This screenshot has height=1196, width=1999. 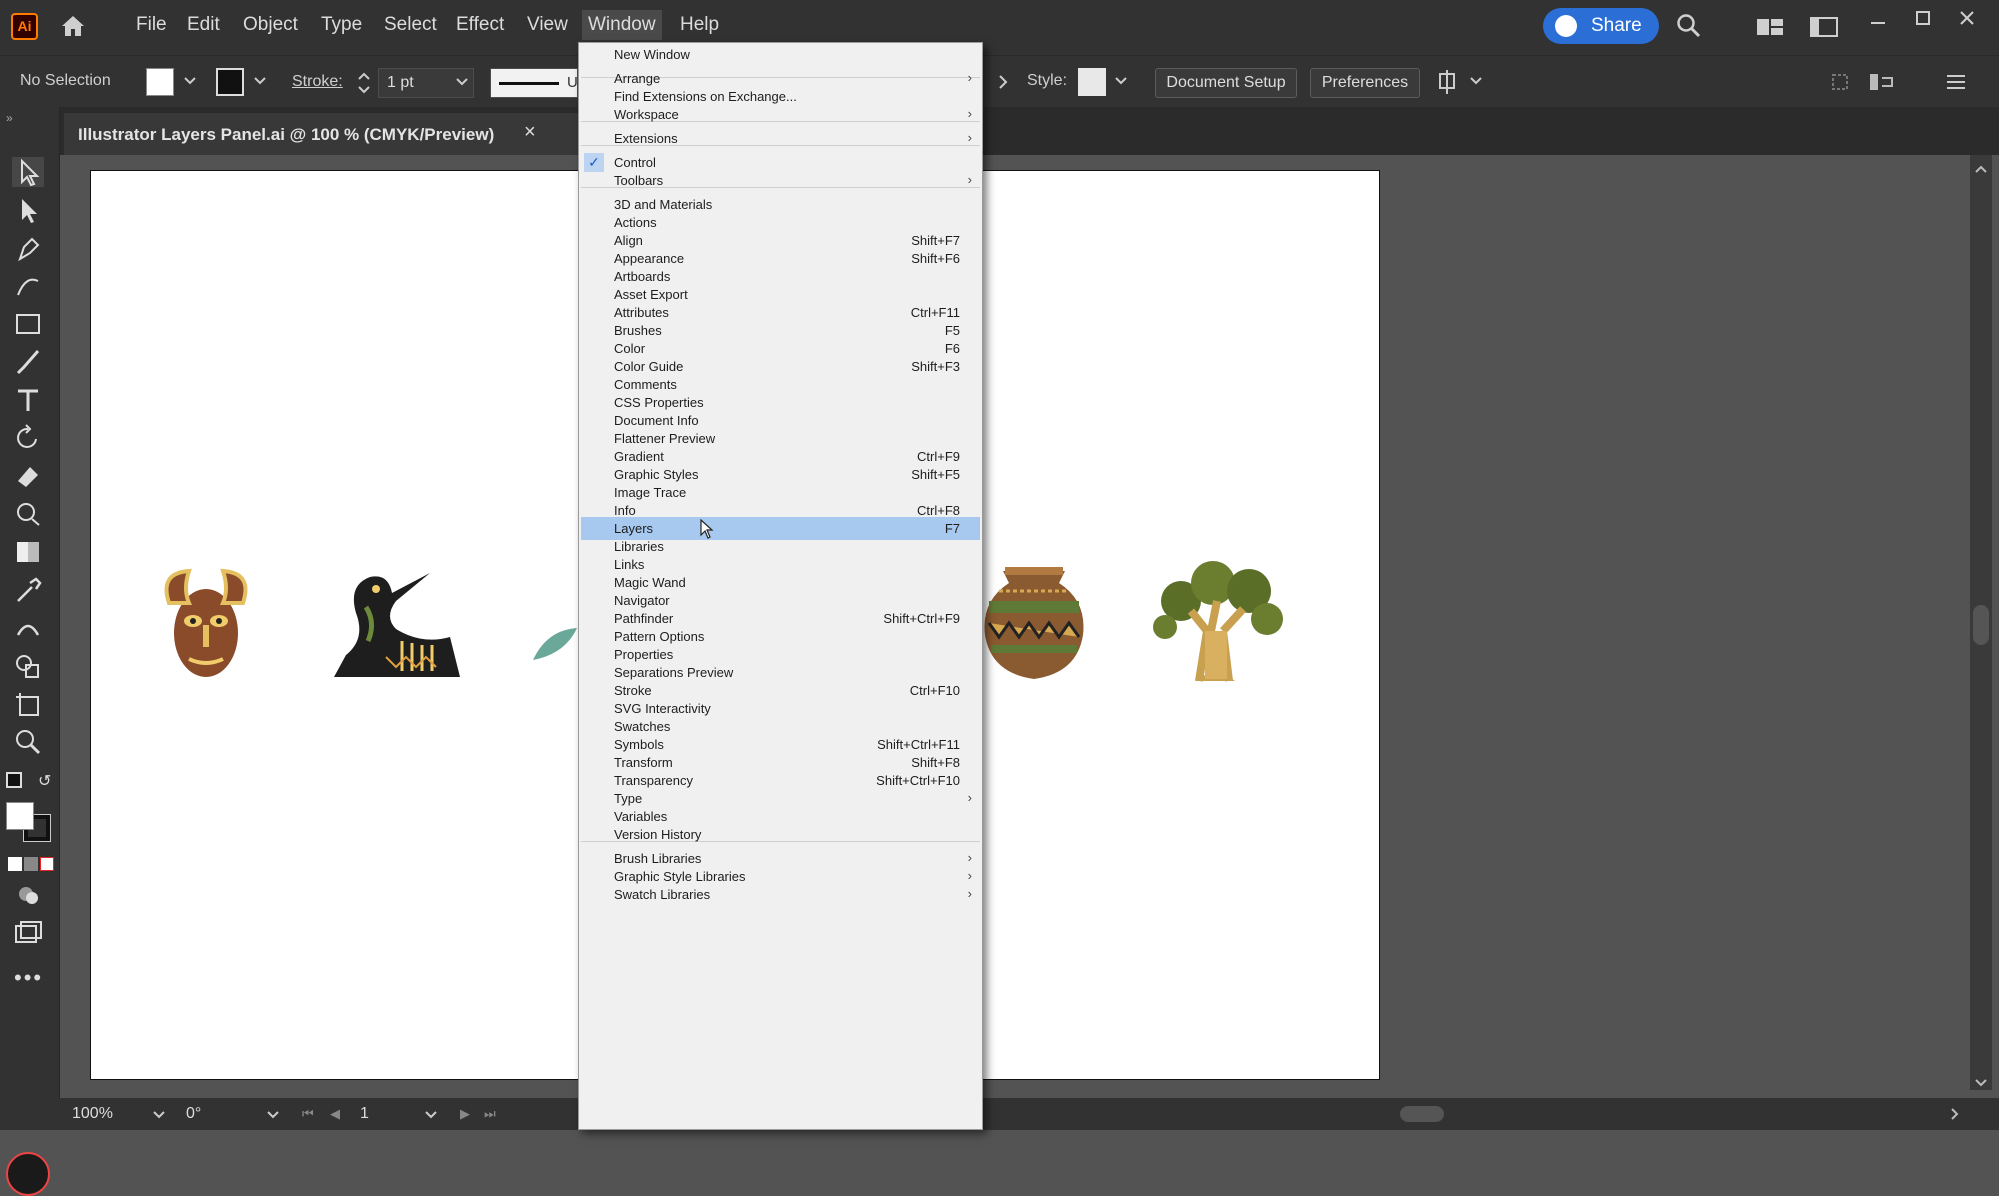 I want to click on selection-tool-icon, so click(x=28, y=172).